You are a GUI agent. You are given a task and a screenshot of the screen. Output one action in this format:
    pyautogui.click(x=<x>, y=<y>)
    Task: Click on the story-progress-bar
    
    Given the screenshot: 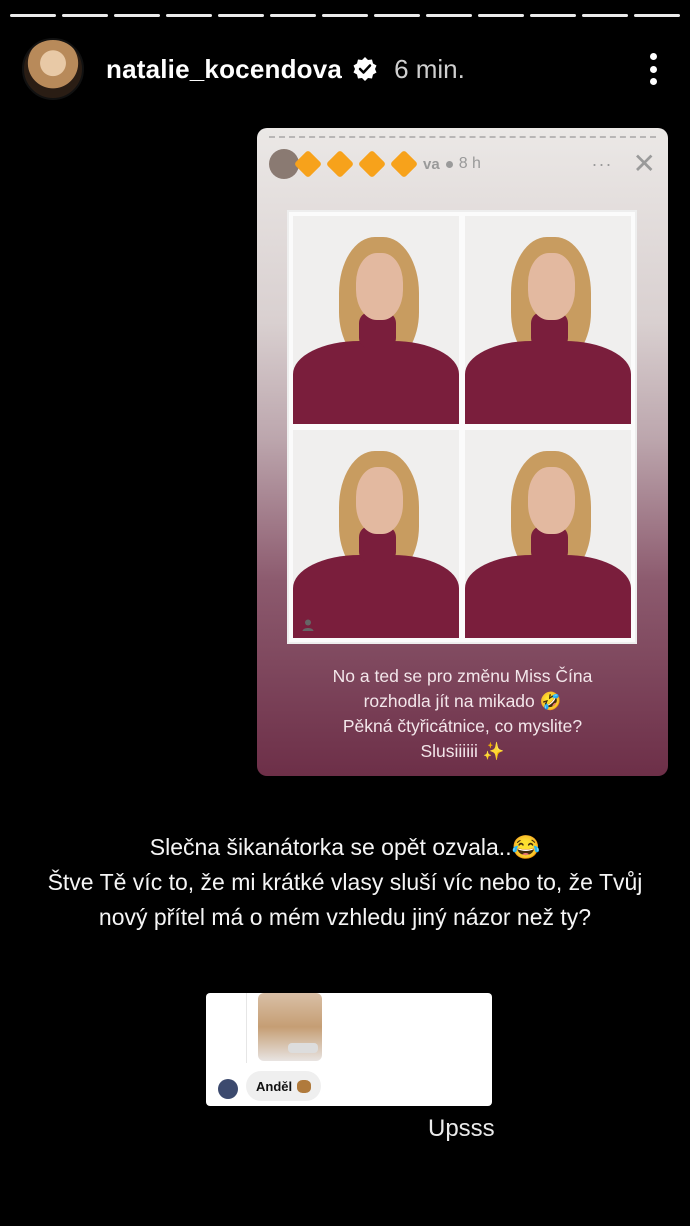 What is the action you would take?
    pyautogui.click(x=345, y=16)
    